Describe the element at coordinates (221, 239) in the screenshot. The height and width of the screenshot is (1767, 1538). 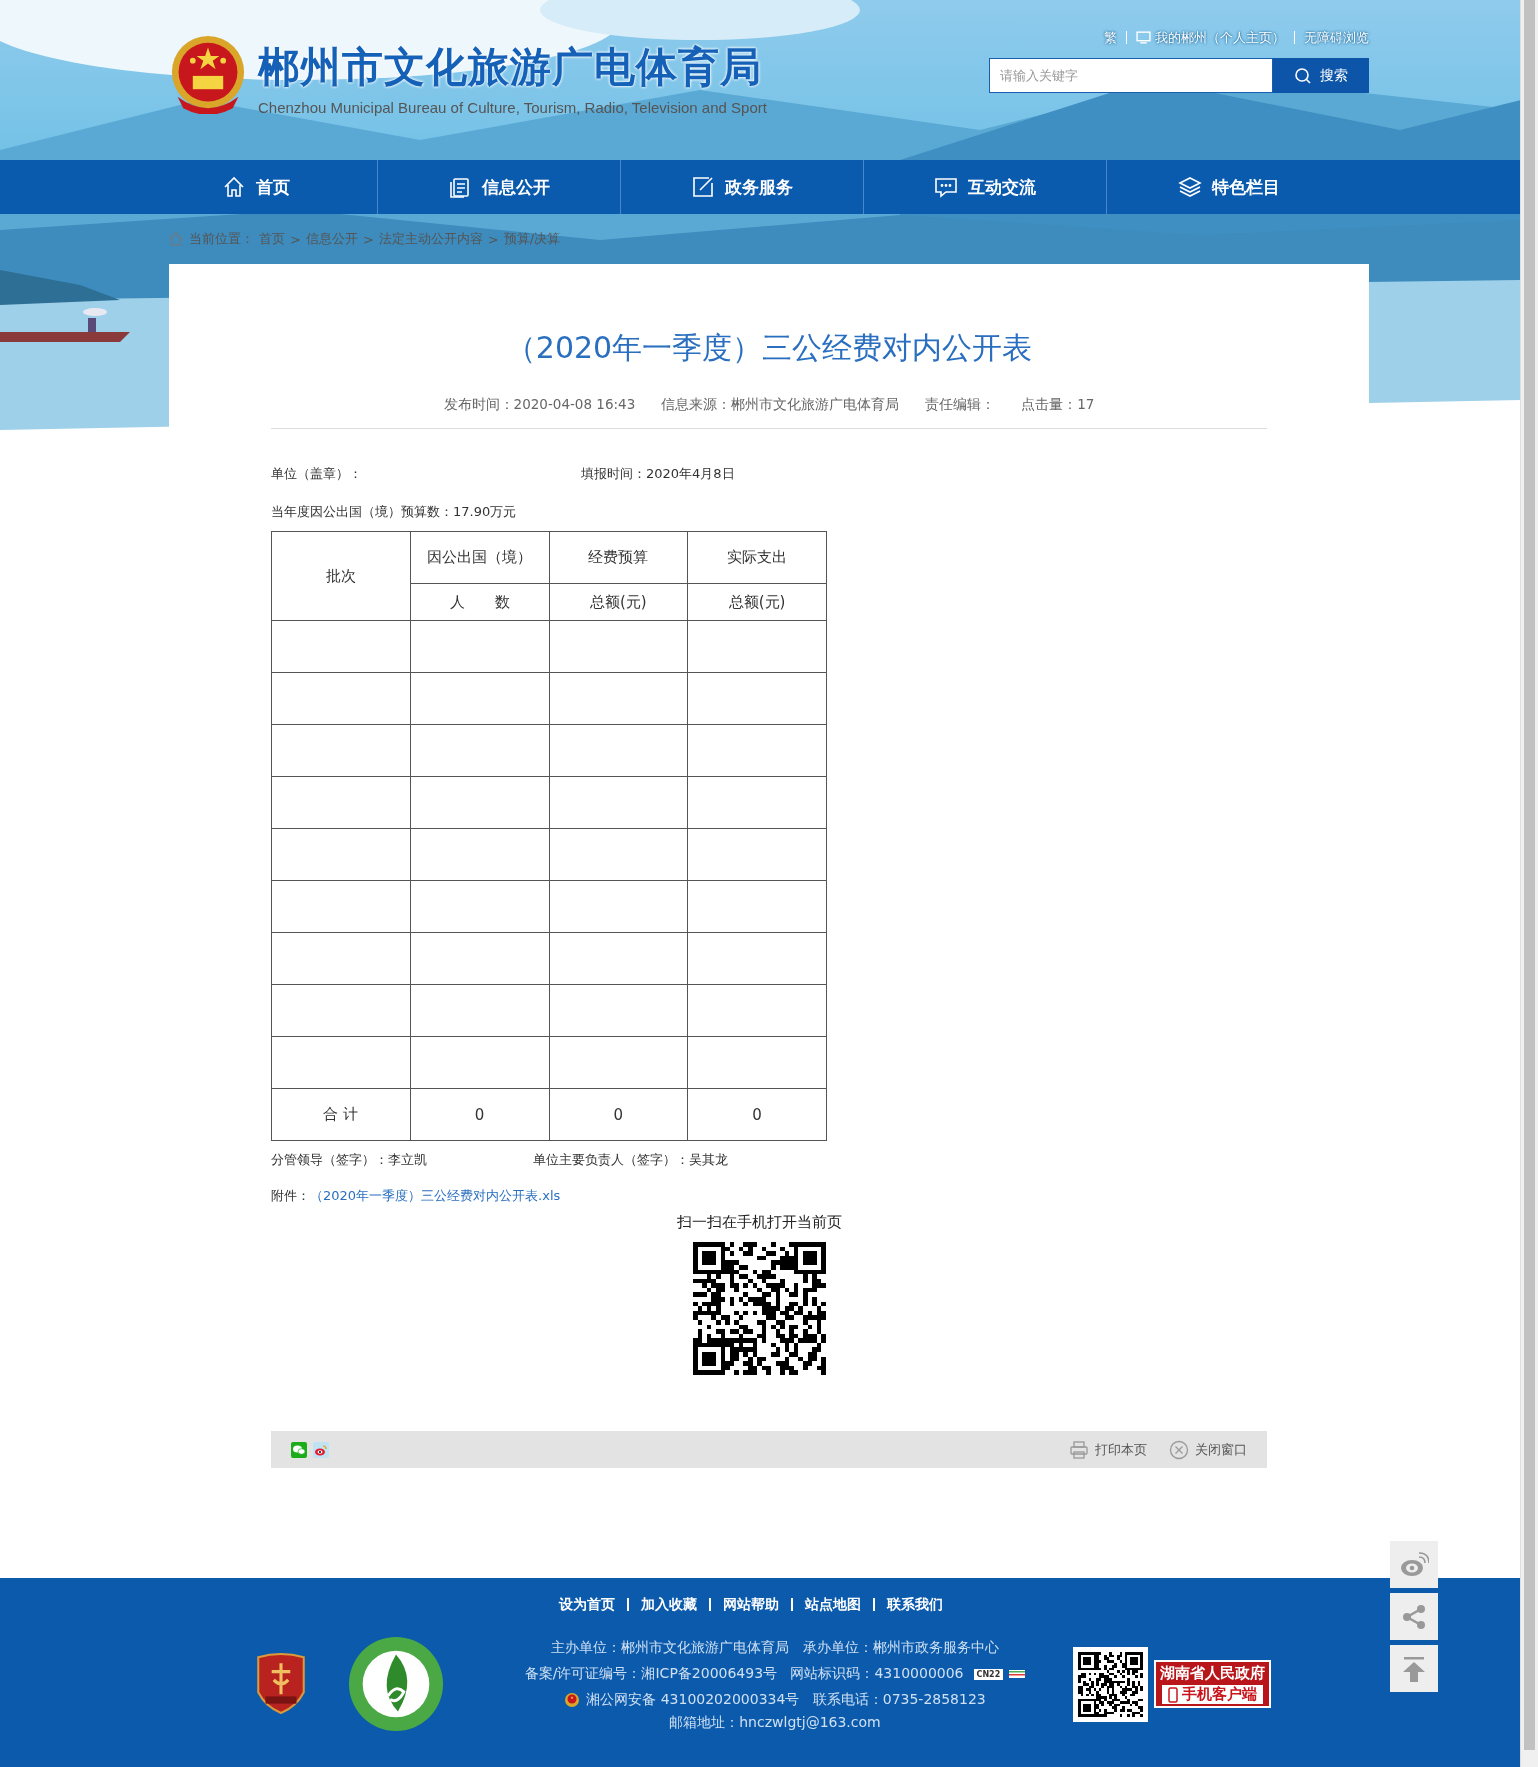
I see `breadcrumb-label: 当前位置：` at that location.